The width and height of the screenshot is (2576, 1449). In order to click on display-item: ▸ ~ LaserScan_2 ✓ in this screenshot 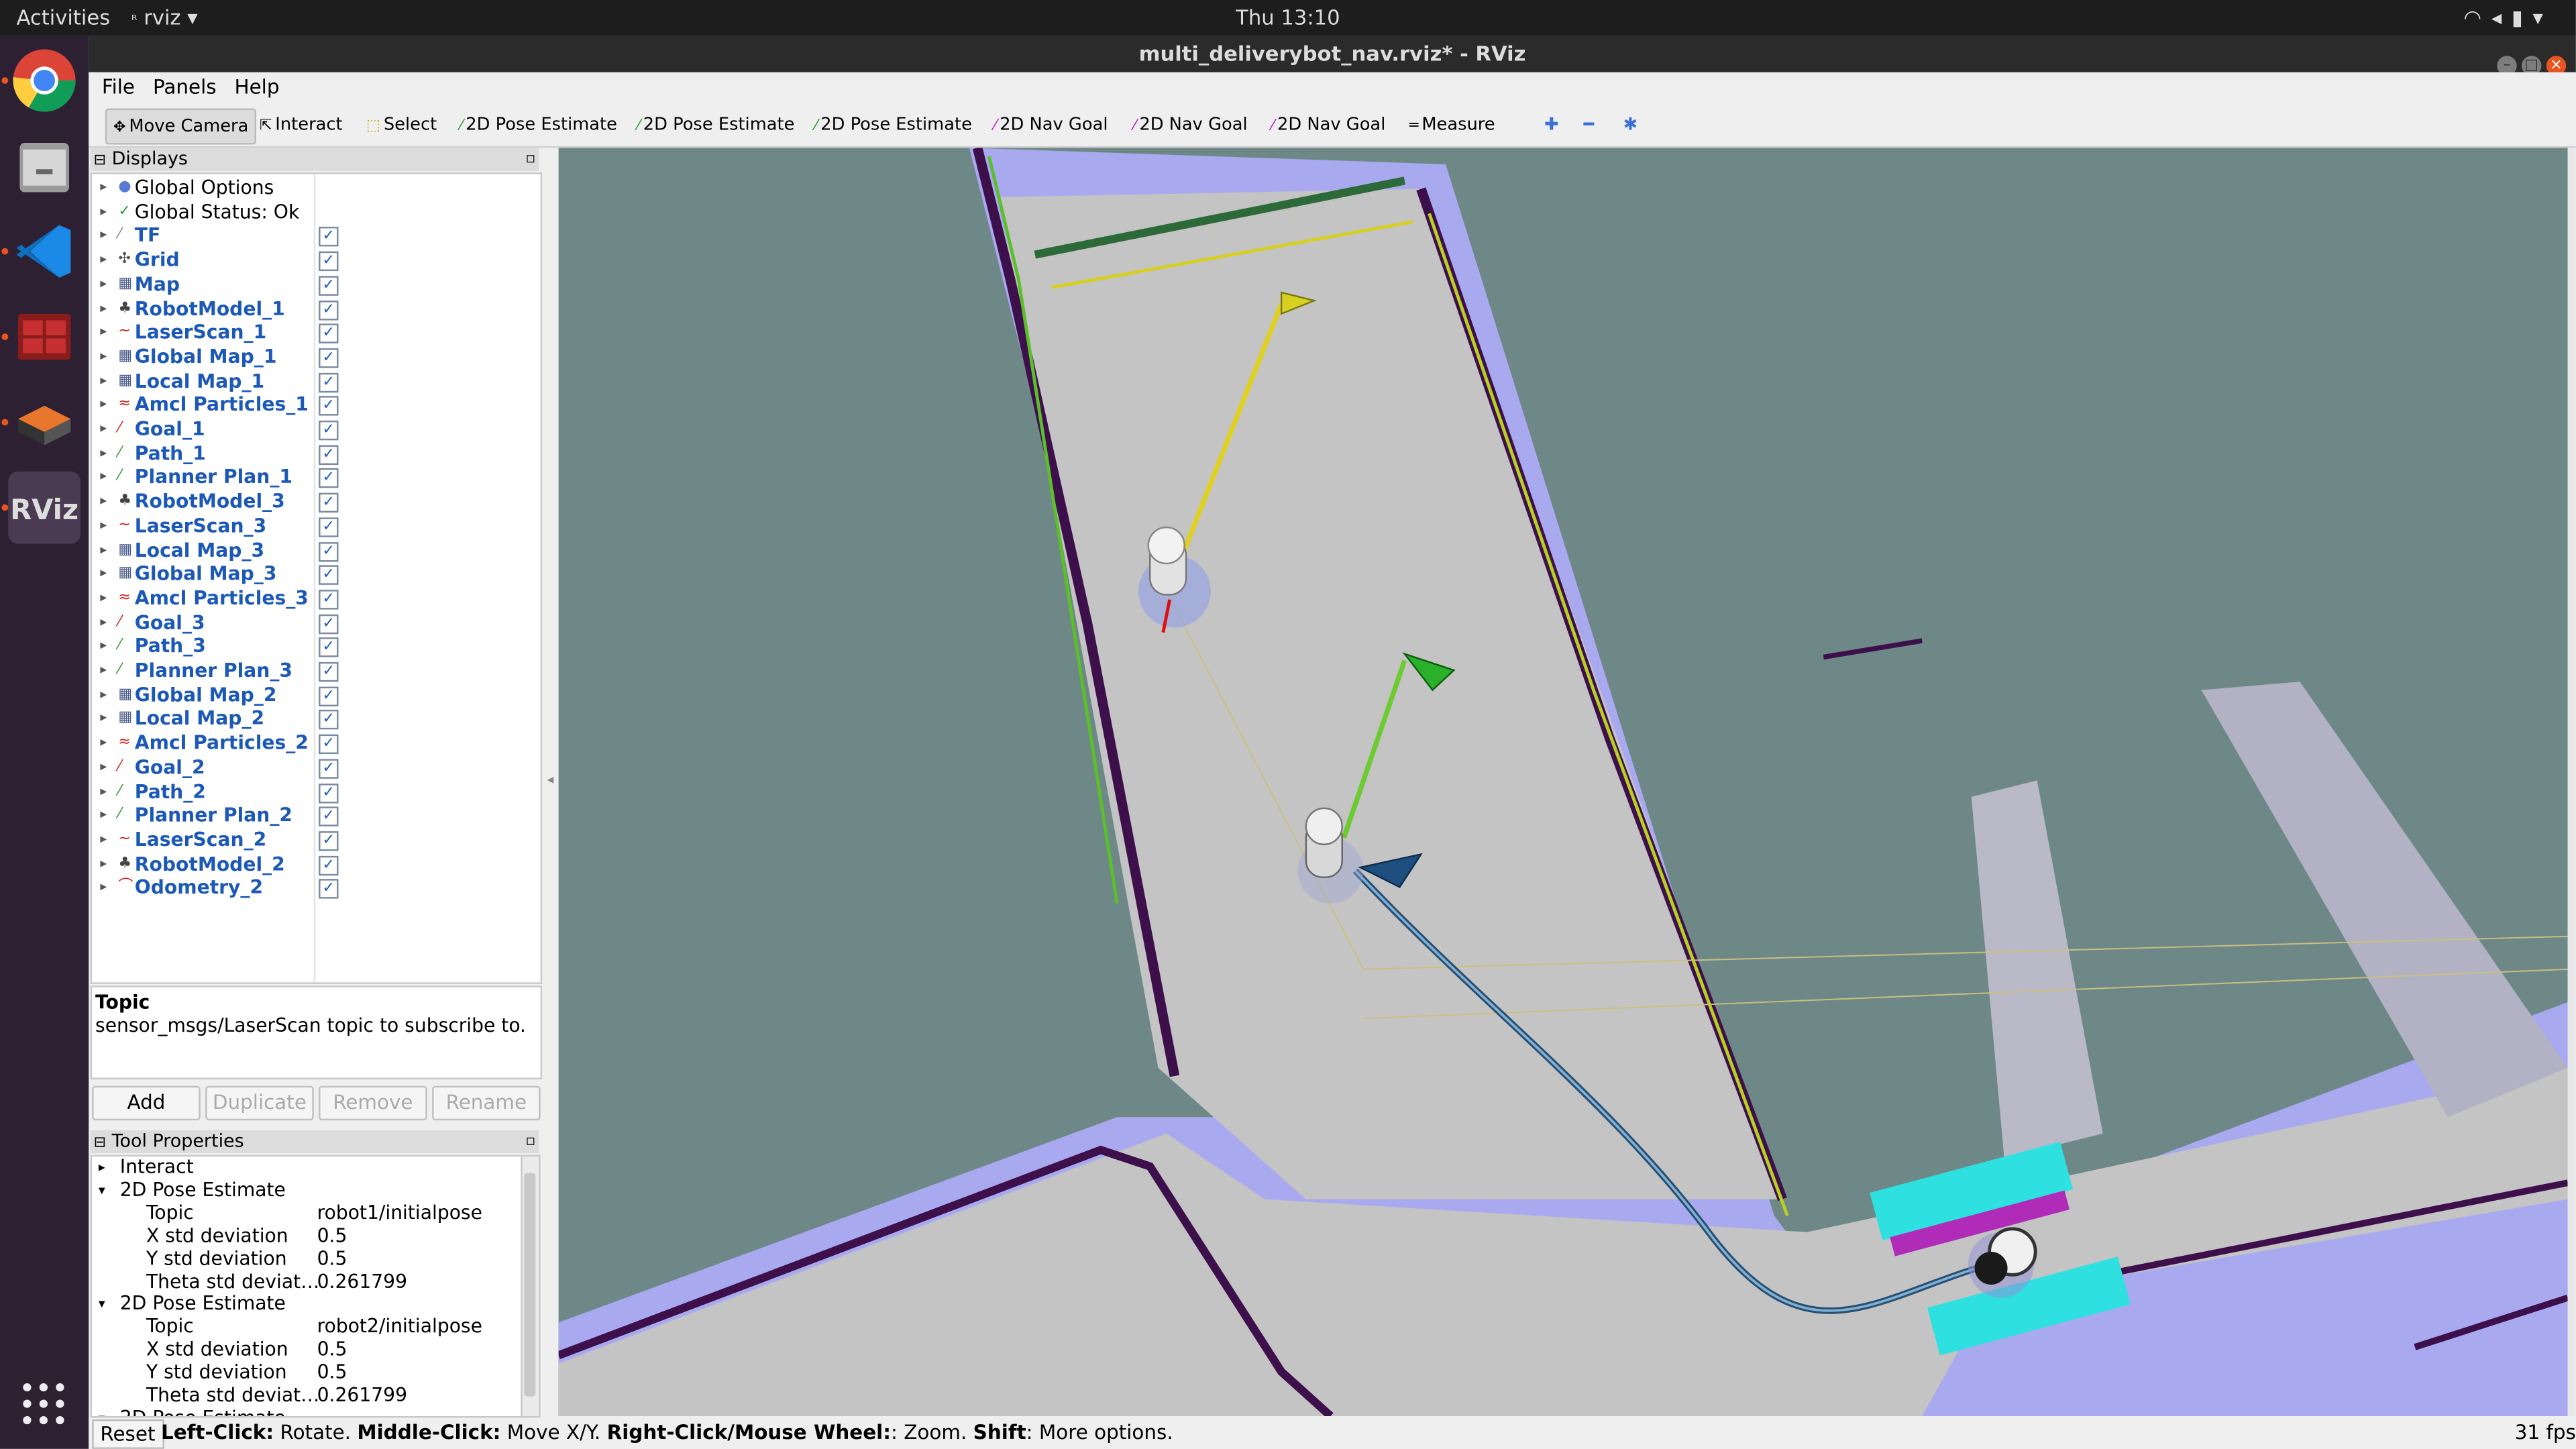, I will do `click(316, 840)`.